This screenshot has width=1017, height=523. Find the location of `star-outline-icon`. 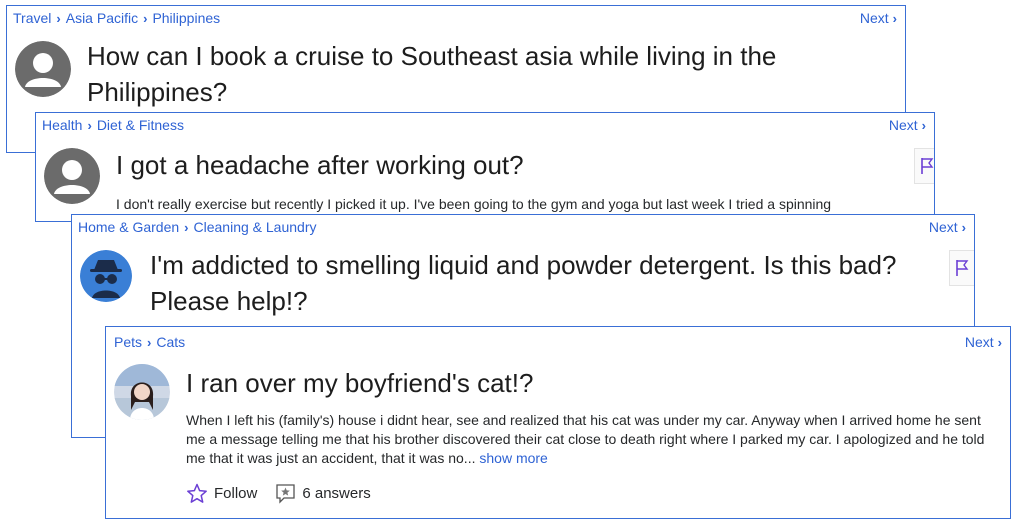

star-outline-icon is located at coordinates (197, 493).